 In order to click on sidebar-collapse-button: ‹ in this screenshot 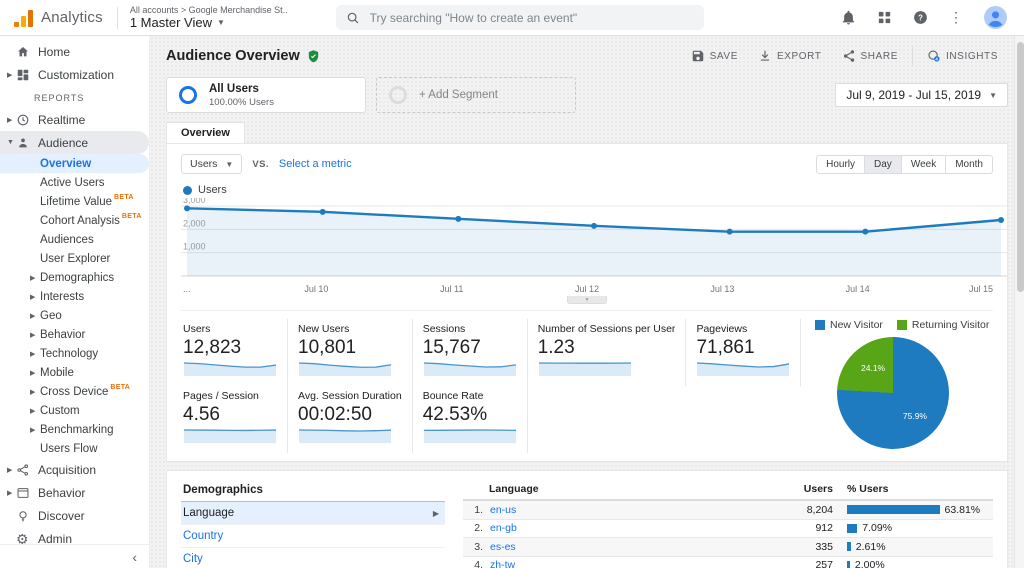, I will do `click(134, 557)`.